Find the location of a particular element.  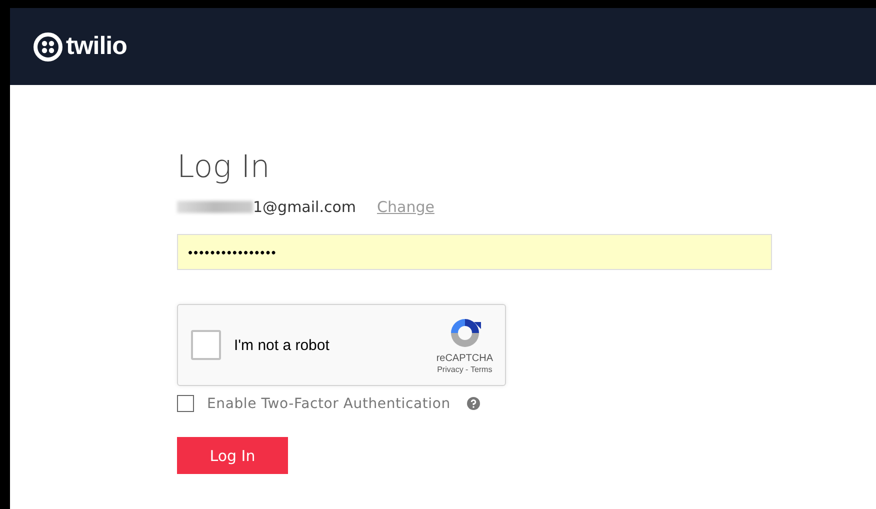

logo-icon is located at coordinates (48, 47).